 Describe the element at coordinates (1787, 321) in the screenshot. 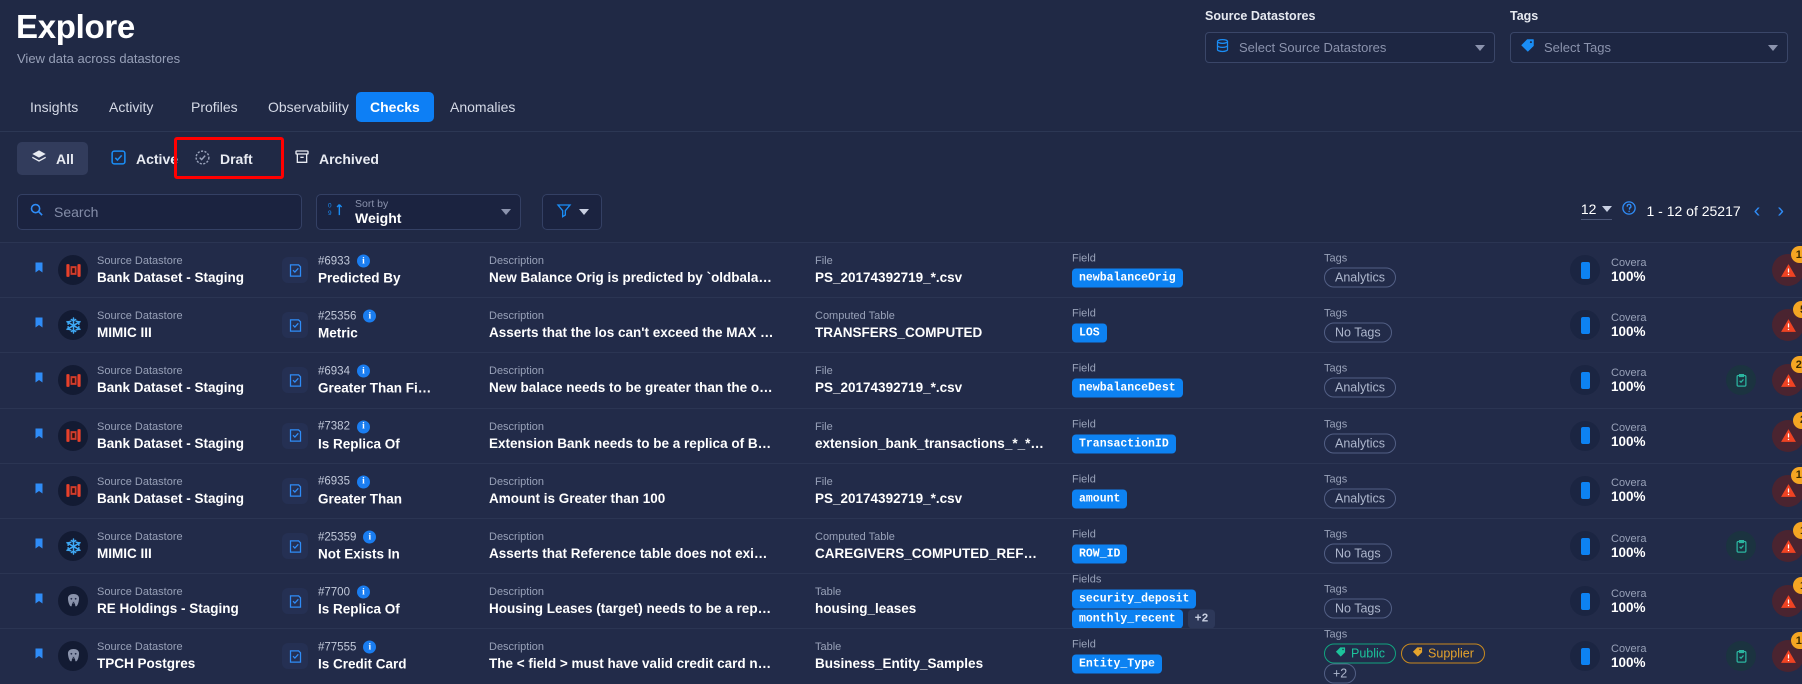

I see `anomaly-badge: 5` at that location.